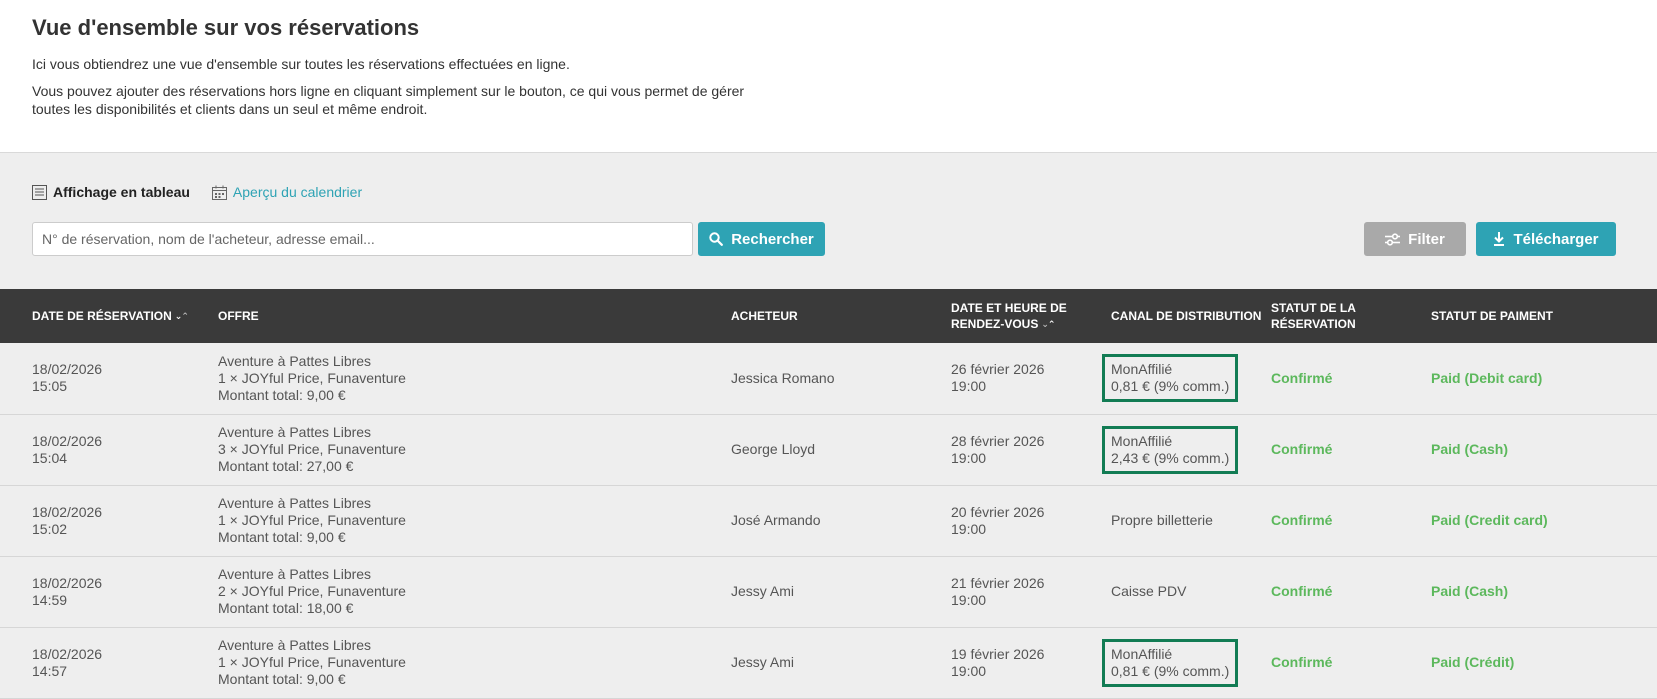 Image resolution: width=1657 pixels, height=699 pixels. I want to click on cell-channel: Caisse PDV, so click(1191, 591).